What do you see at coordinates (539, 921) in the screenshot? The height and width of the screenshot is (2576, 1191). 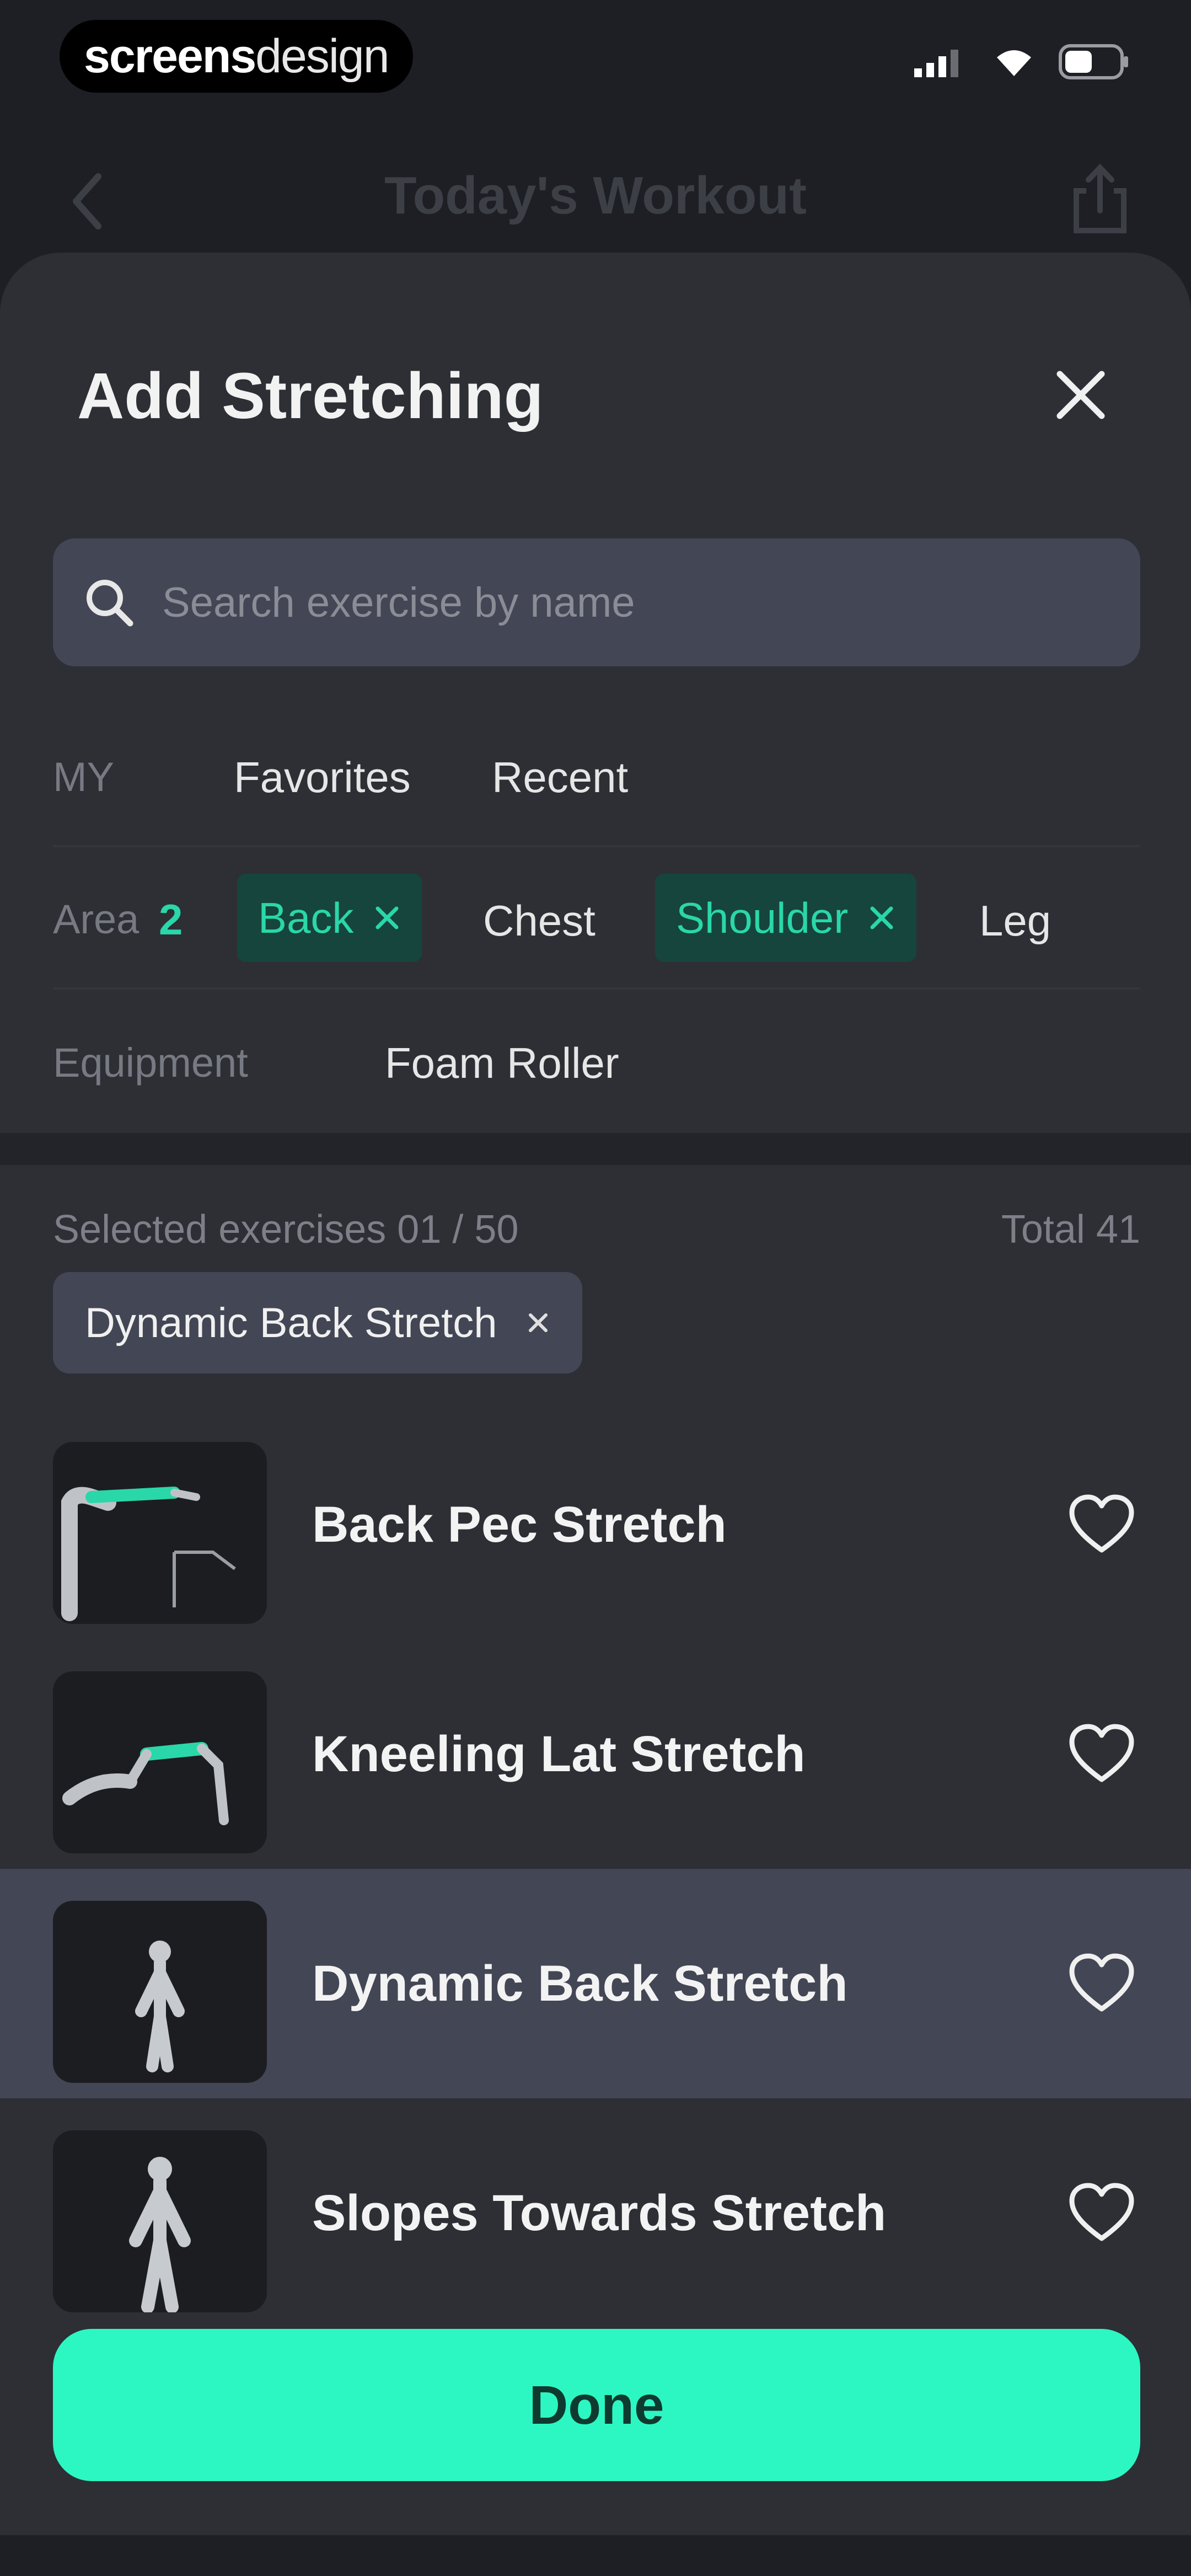 I see `filter-option-chest: Chest` at bounding box center [539, 921].